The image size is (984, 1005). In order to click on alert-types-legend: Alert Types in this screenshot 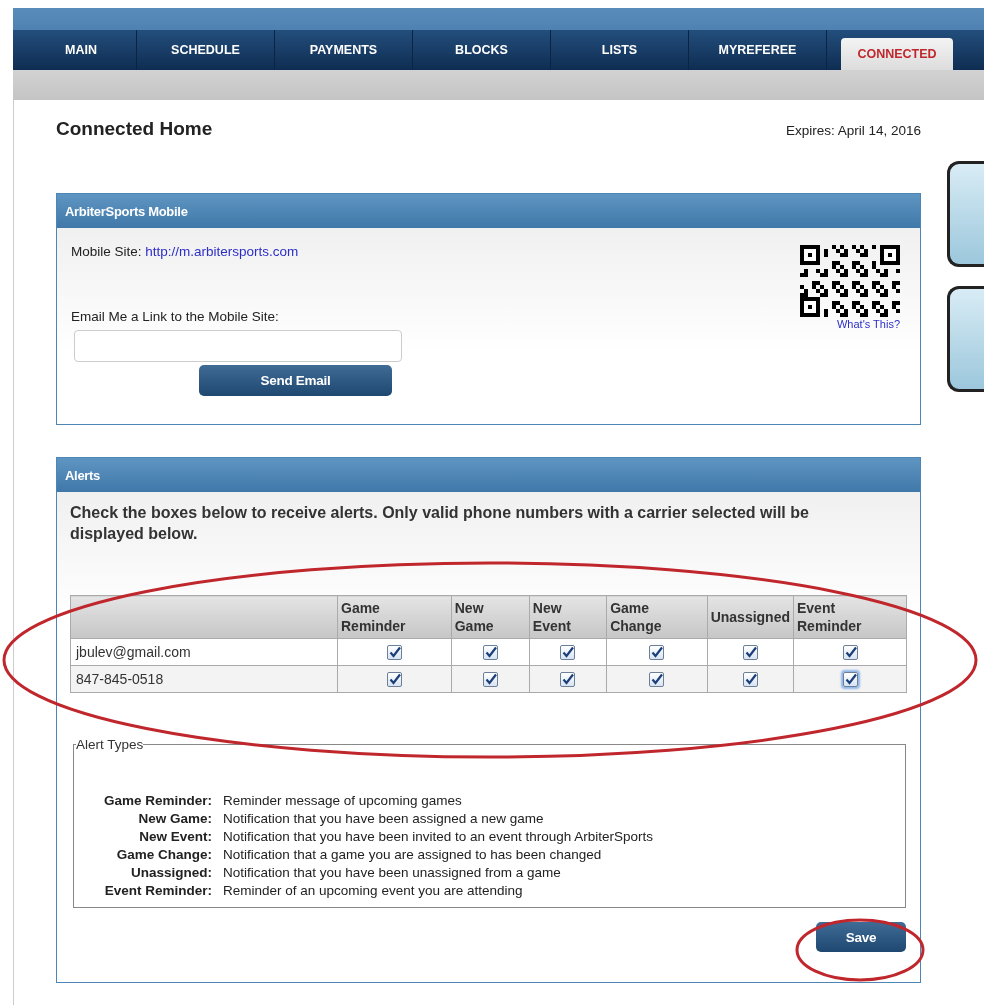, I will do `click(110, 744)`.